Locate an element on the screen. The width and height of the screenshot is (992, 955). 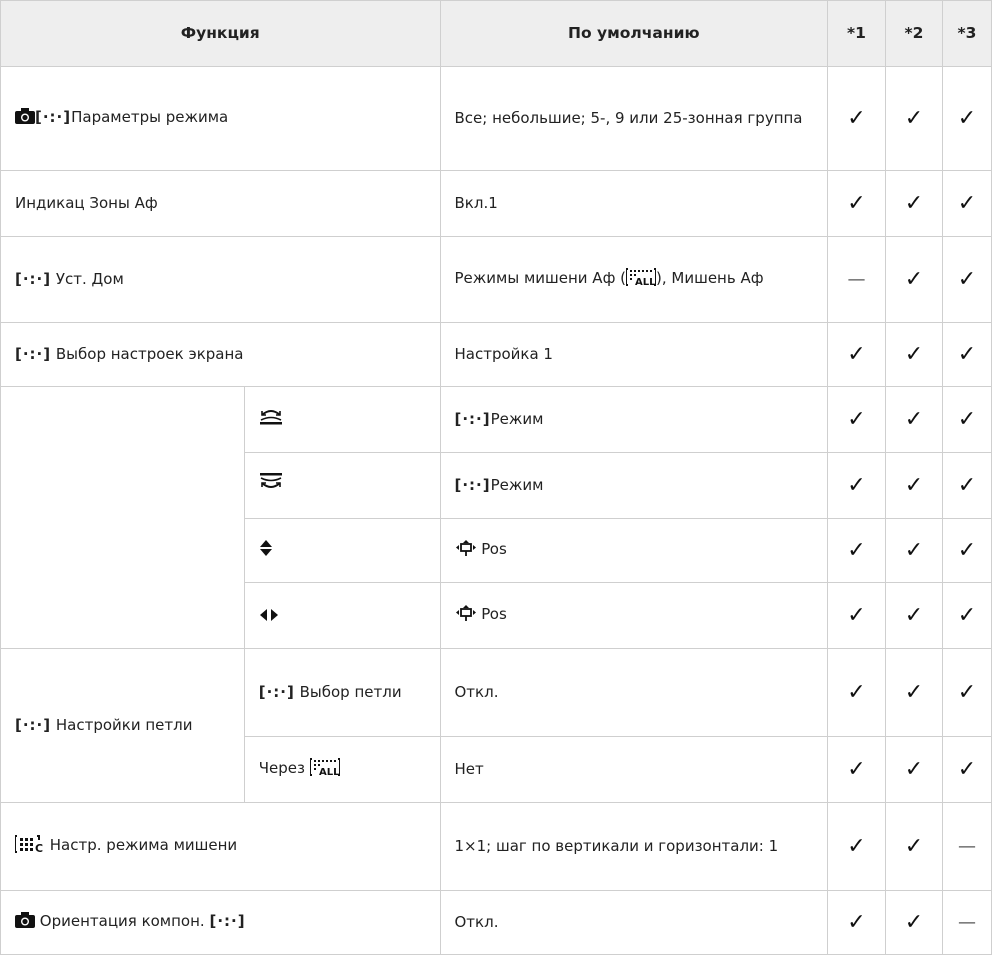
default-cell: Режимы мишени Аф (ALL), Мишень Аф is located at coordinates (633, 279).